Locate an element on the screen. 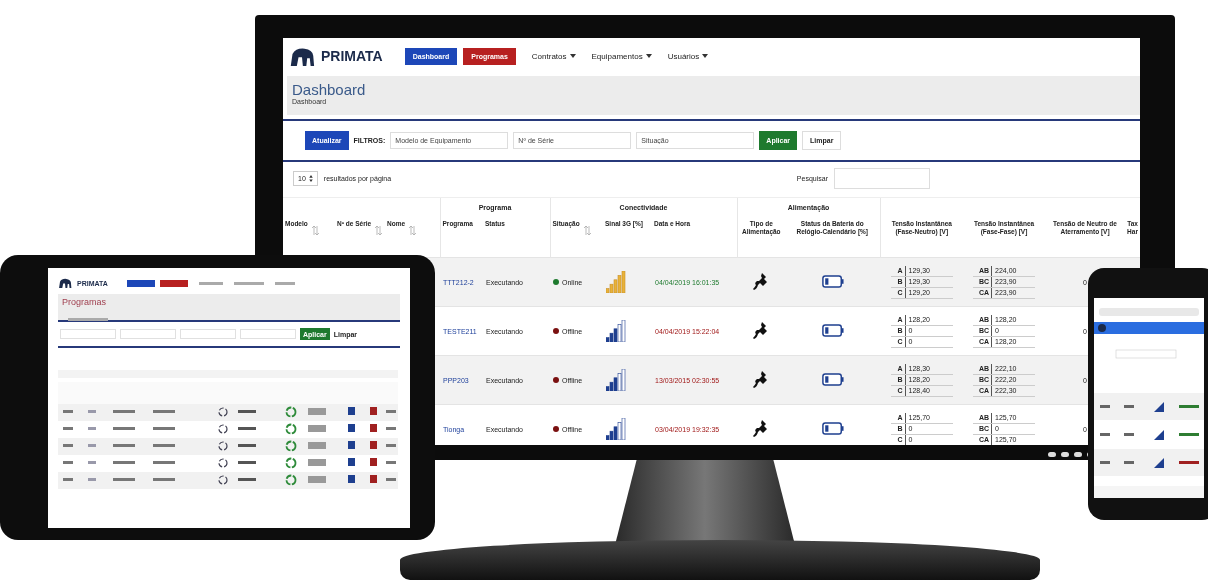 Image resolution: width=1208 pixels, height=580 pixels. nav-menu: Equipamentos is located at coordinates (617, 56).